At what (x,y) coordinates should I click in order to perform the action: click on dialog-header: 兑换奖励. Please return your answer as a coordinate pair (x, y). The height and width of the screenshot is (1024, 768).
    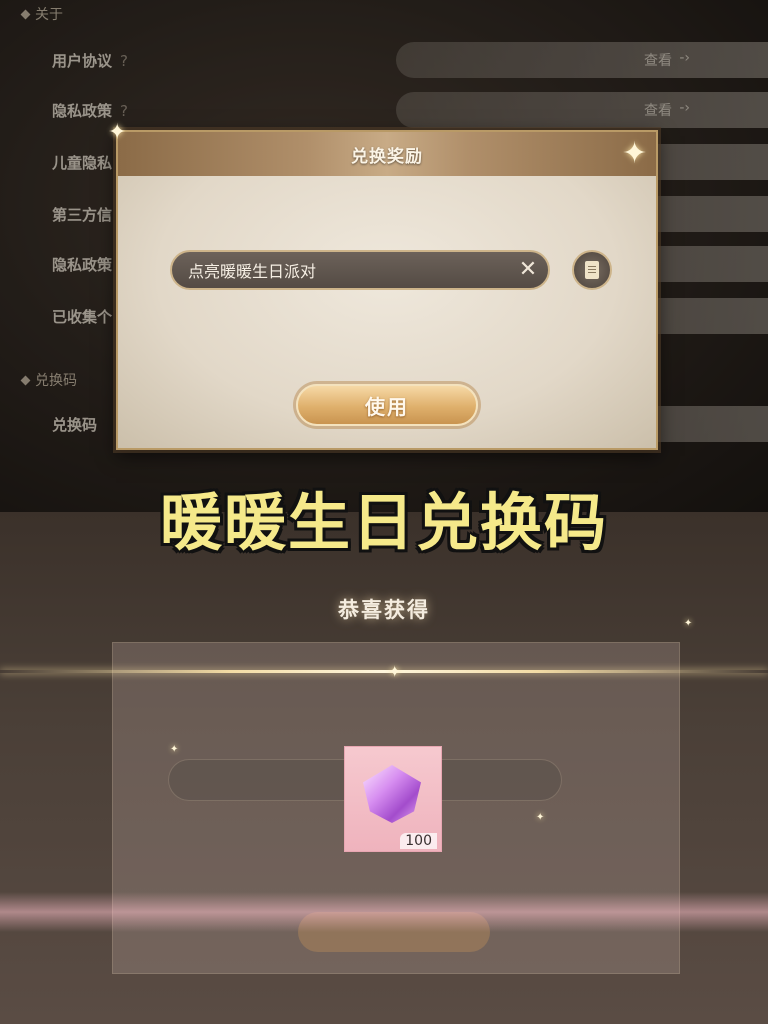
    Looking at the image, I should click on (387, 154).